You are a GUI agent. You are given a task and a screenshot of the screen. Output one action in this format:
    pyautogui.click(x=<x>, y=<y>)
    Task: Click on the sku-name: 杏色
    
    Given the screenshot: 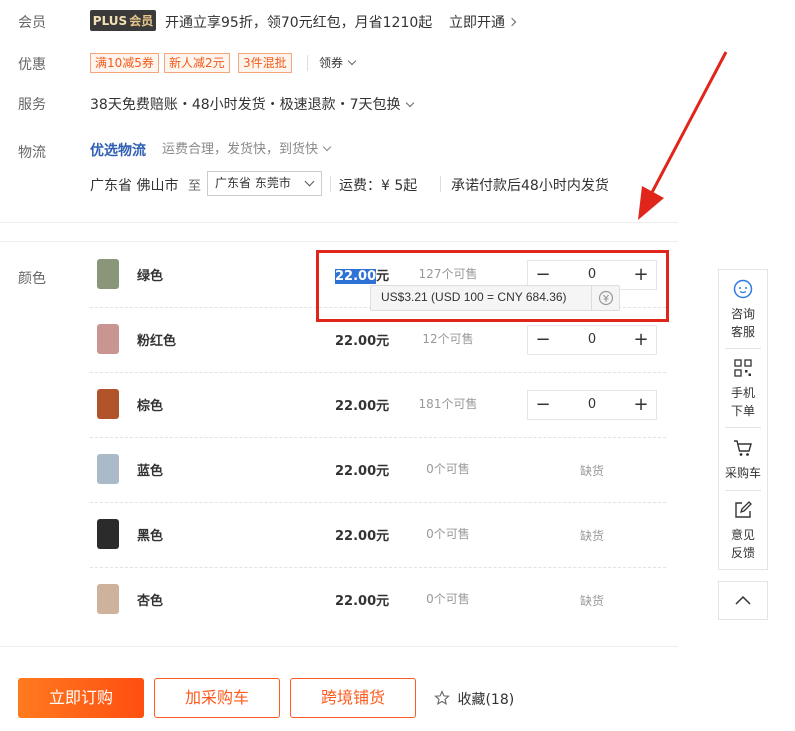 What is the action you would take?
    pyautogui.click(x=150, y=601)
    